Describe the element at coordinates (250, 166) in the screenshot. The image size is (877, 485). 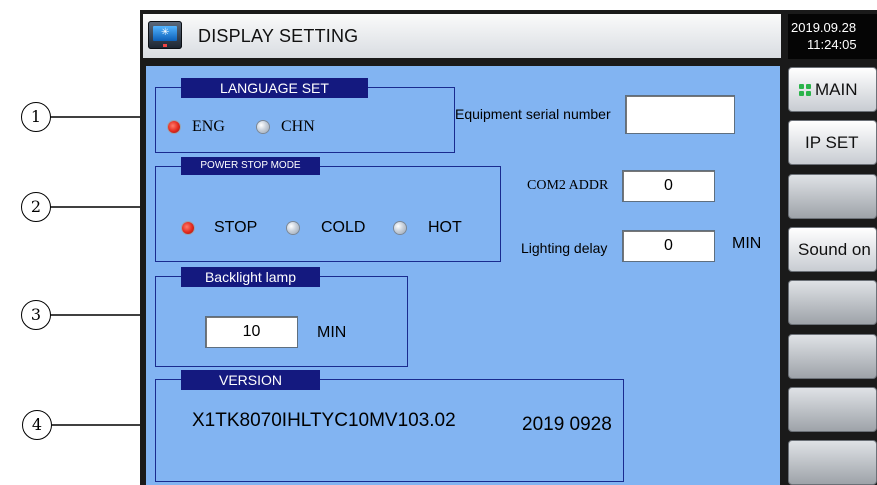
I see `power-stop-legend: POWER STOP MODE` at that location.